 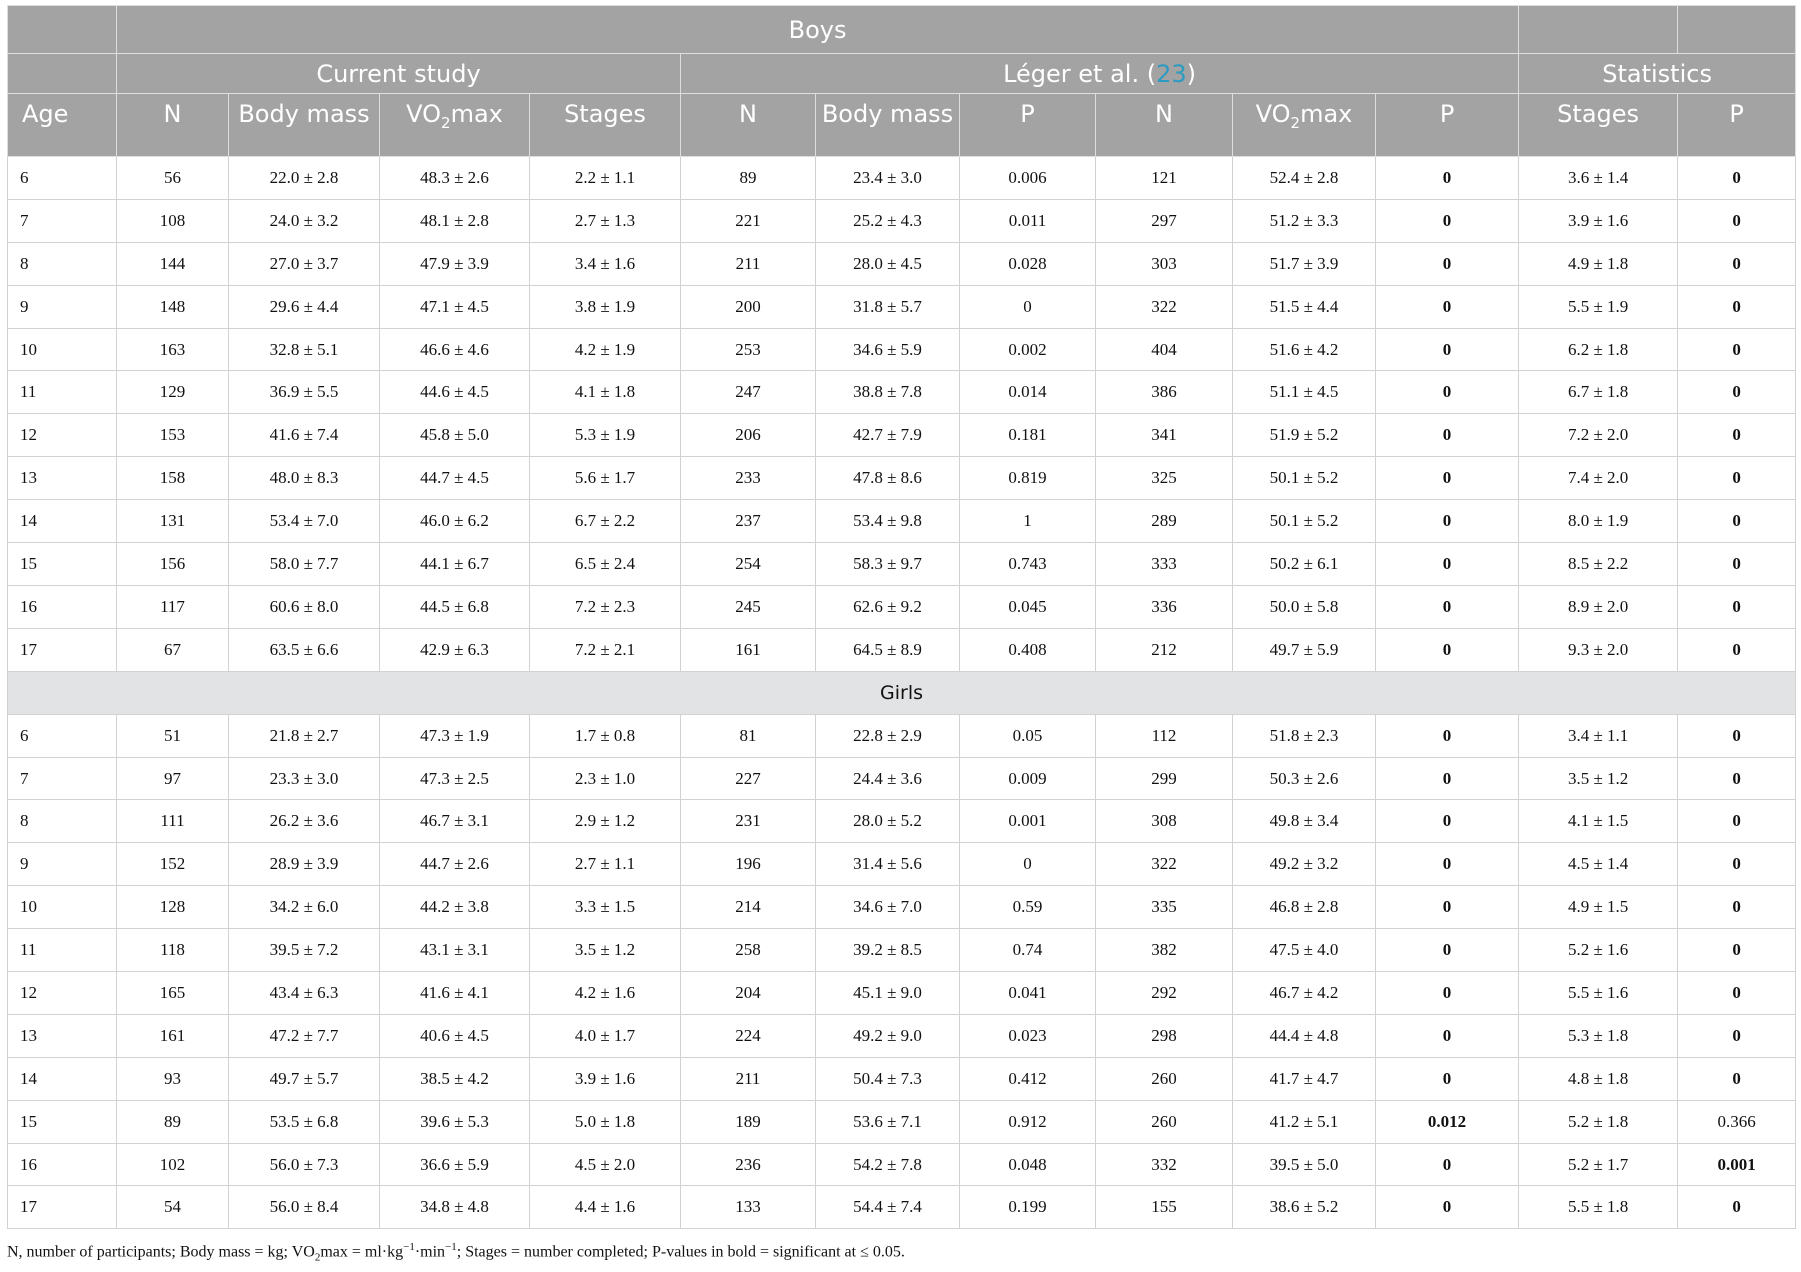 What do you see at coordinates (1304, 735) in the screenshot?
I see `leger-vo2max-cell: 51.8 ± 2.3` at bounding box center [1304, 735].